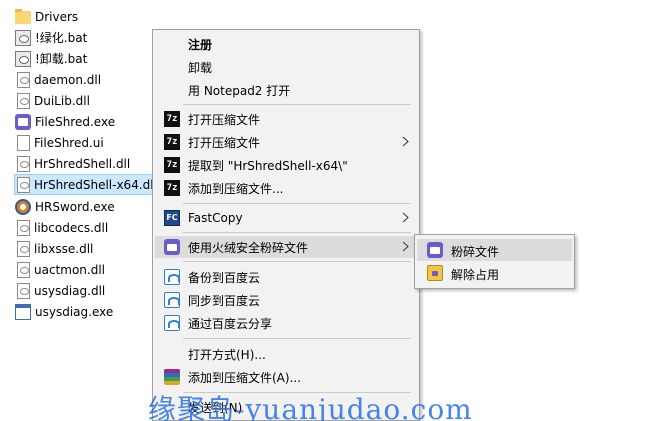 This screenshot has width=648, height=421. I want to click on menu-item-backup-baidu: 备份到百度云, so click(286, 277).